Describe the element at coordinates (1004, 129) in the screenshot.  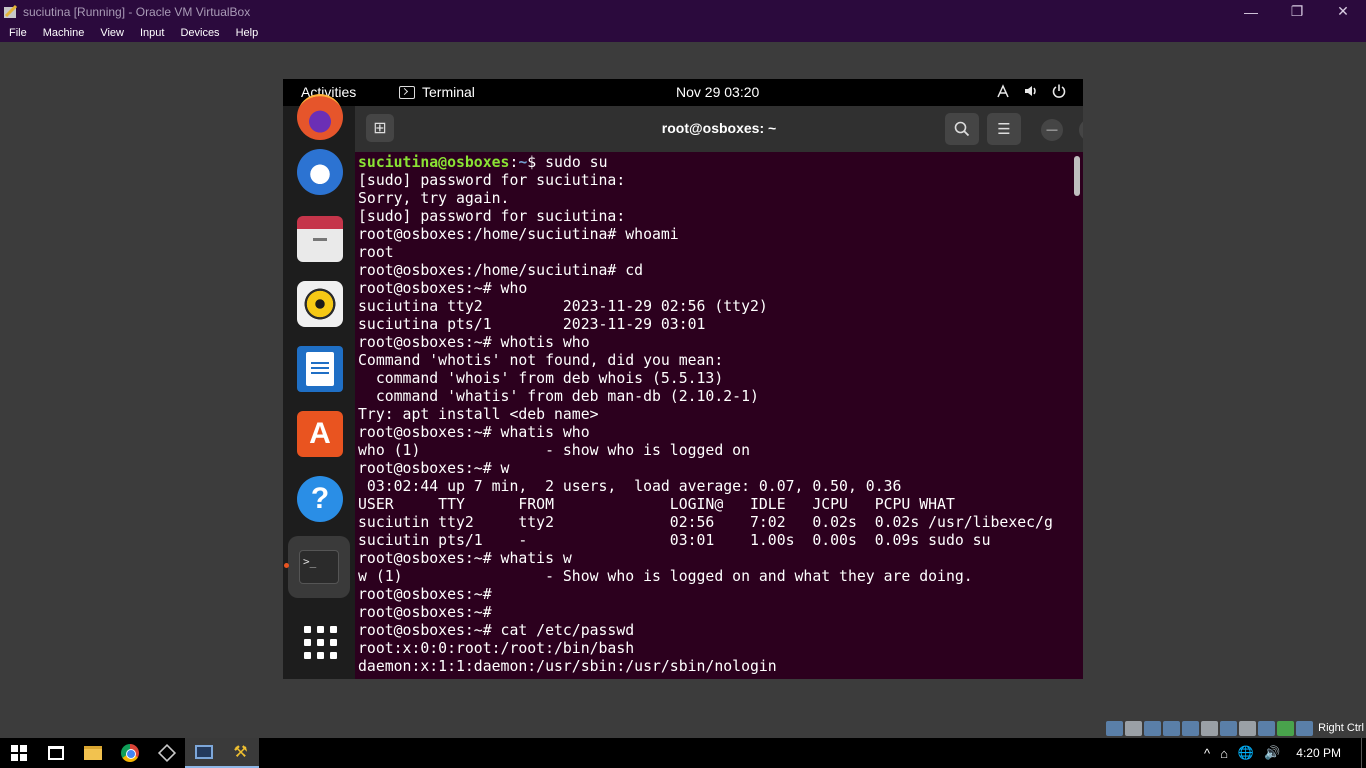
I see `hamburger-menu-button: ☰` at that location.